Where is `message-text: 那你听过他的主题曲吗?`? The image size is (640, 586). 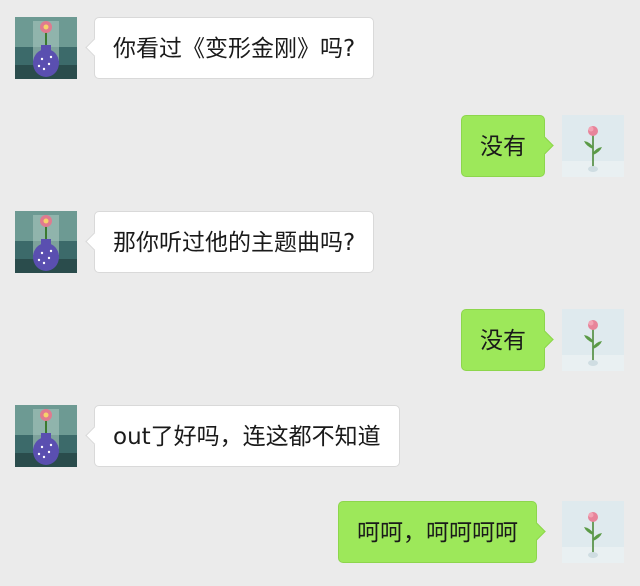
message-text: 那你听过他的主题曲吗? is located at coordinates (234, 243).